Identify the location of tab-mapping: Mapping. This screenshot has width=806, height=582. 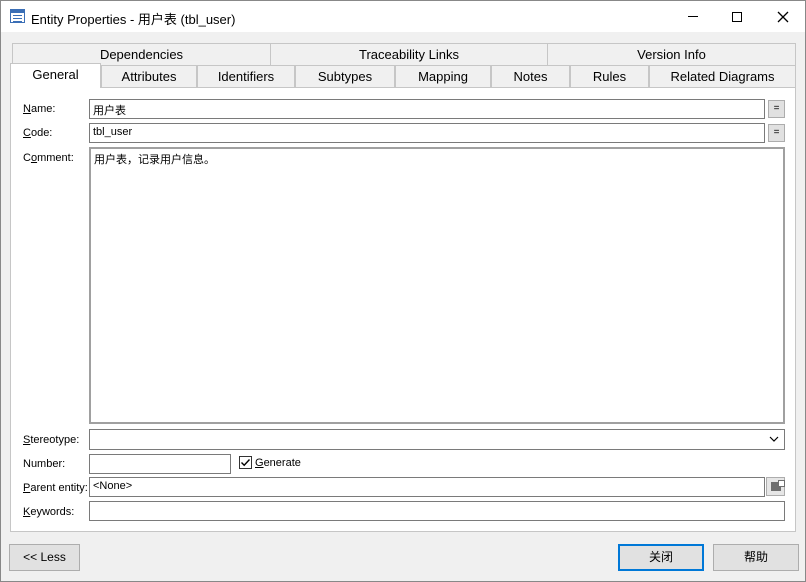
(443, 76).